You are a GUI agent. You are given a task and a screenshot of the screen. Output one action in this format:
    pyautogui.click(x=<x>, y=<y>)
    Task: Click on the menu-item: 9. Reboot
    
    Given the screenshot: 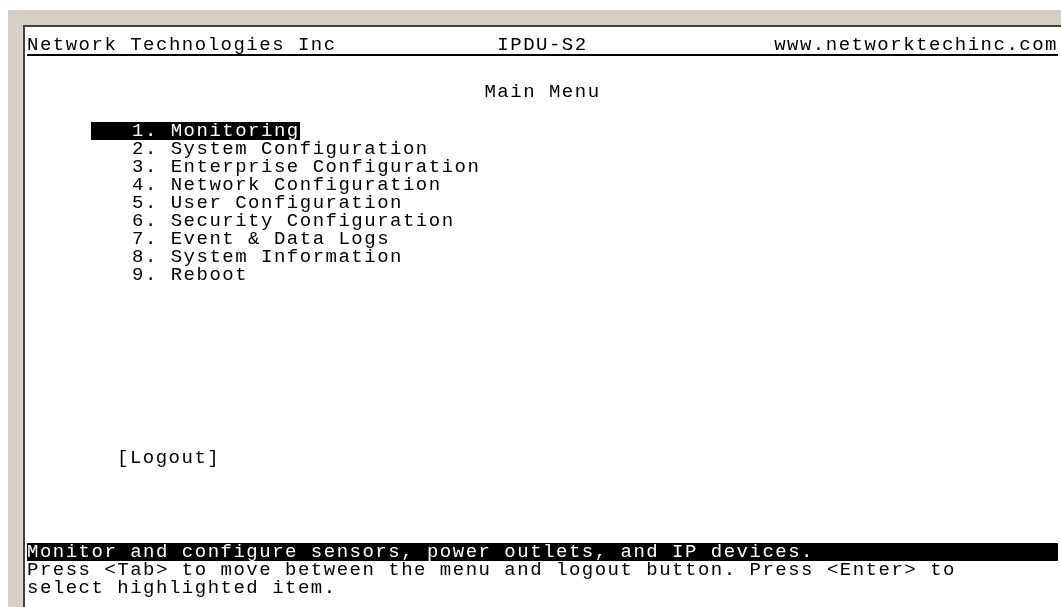 What is the action you would take?
    pyautogui.click(x=170, y=275)
    